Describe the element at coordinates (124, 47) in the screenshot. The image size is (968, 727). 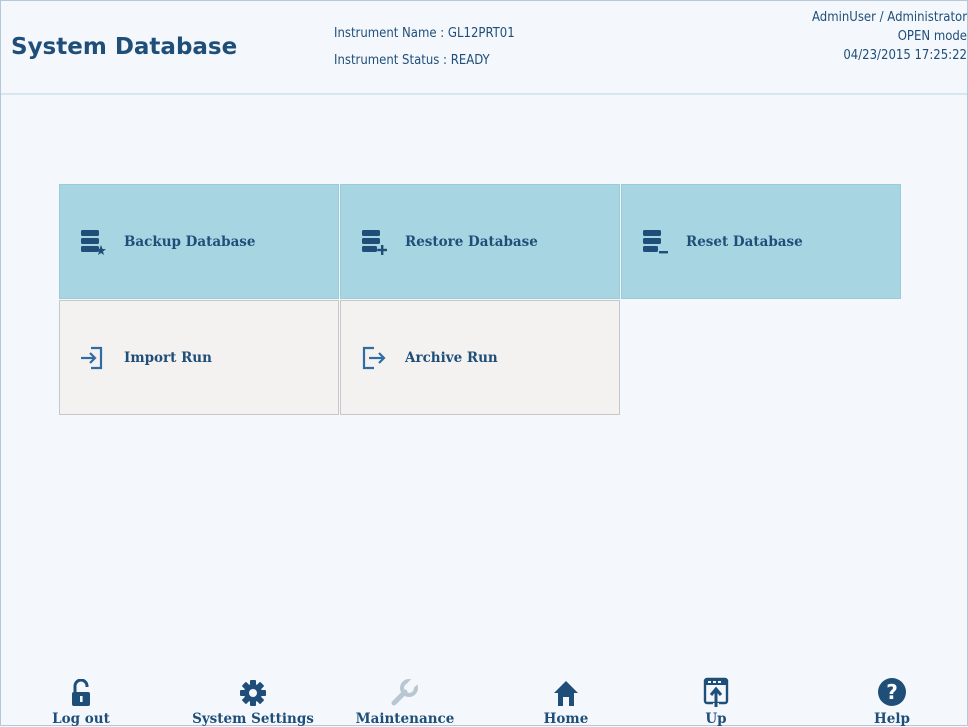
I see `page-title: System Database` at that location.